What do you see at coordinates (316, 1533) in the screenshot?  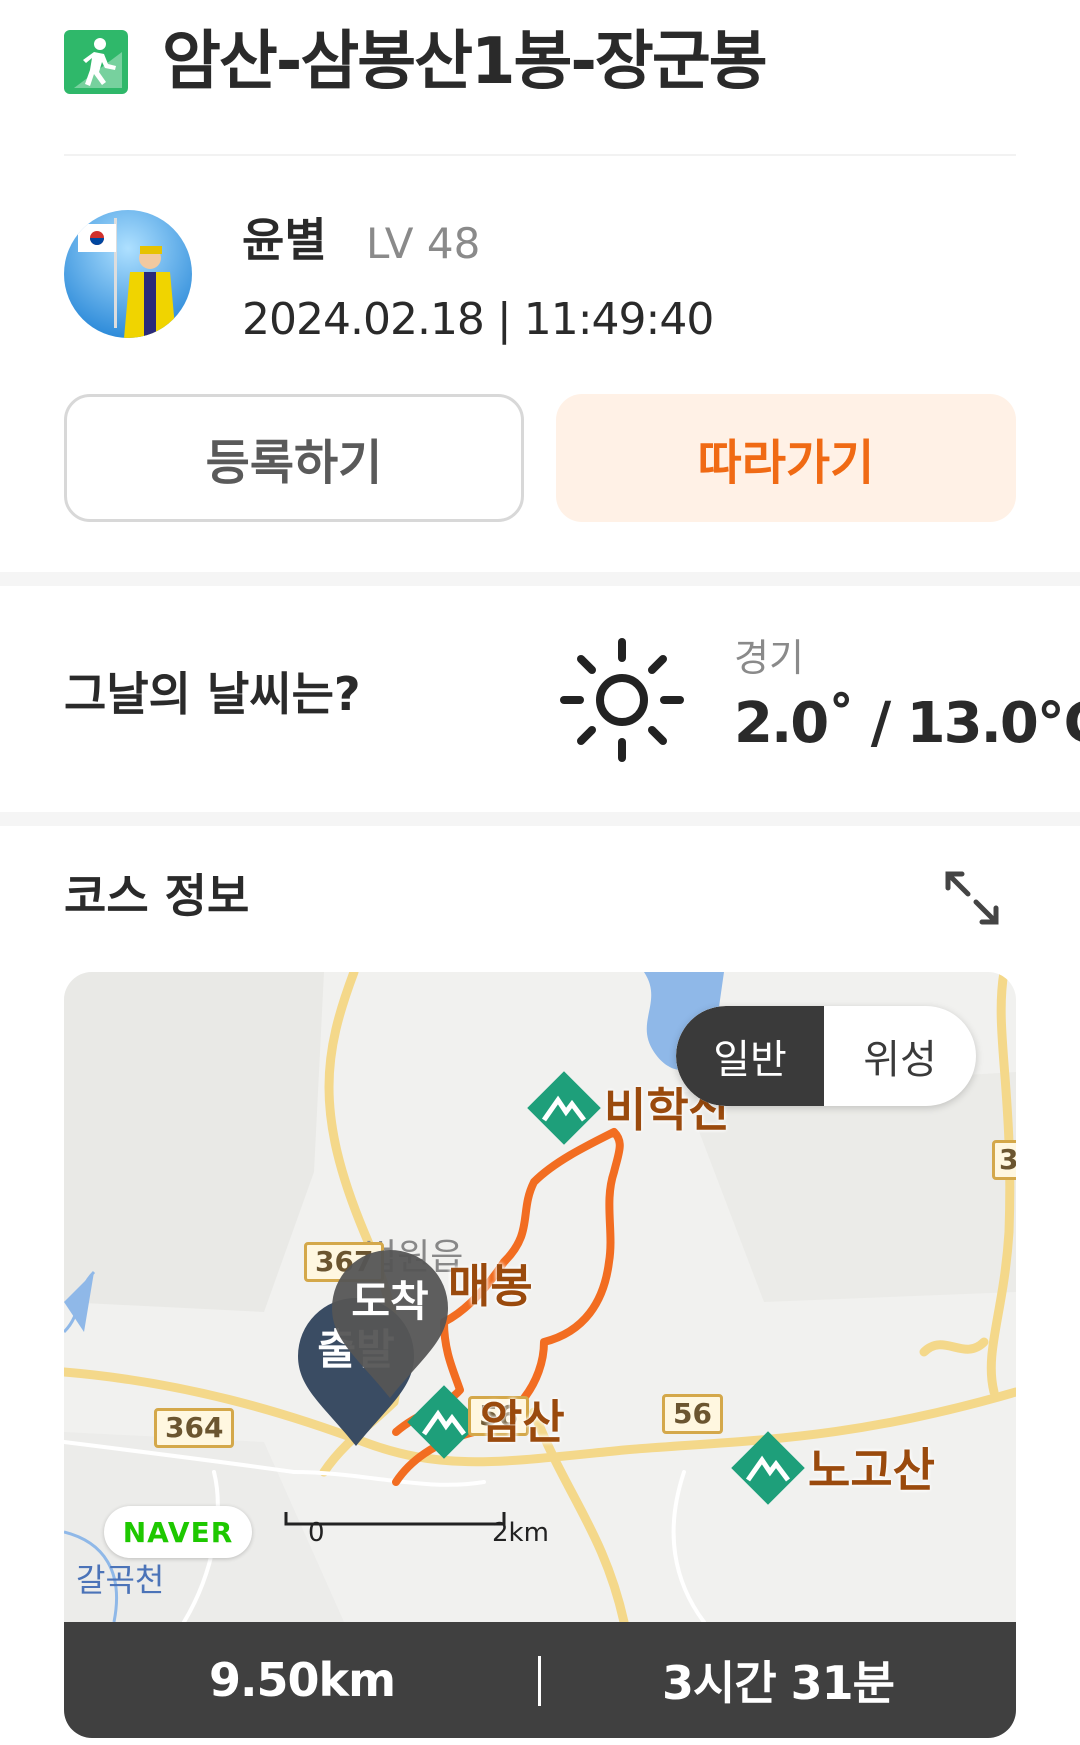 I see `scale-start: 0` at bounding box center [316, 1533].